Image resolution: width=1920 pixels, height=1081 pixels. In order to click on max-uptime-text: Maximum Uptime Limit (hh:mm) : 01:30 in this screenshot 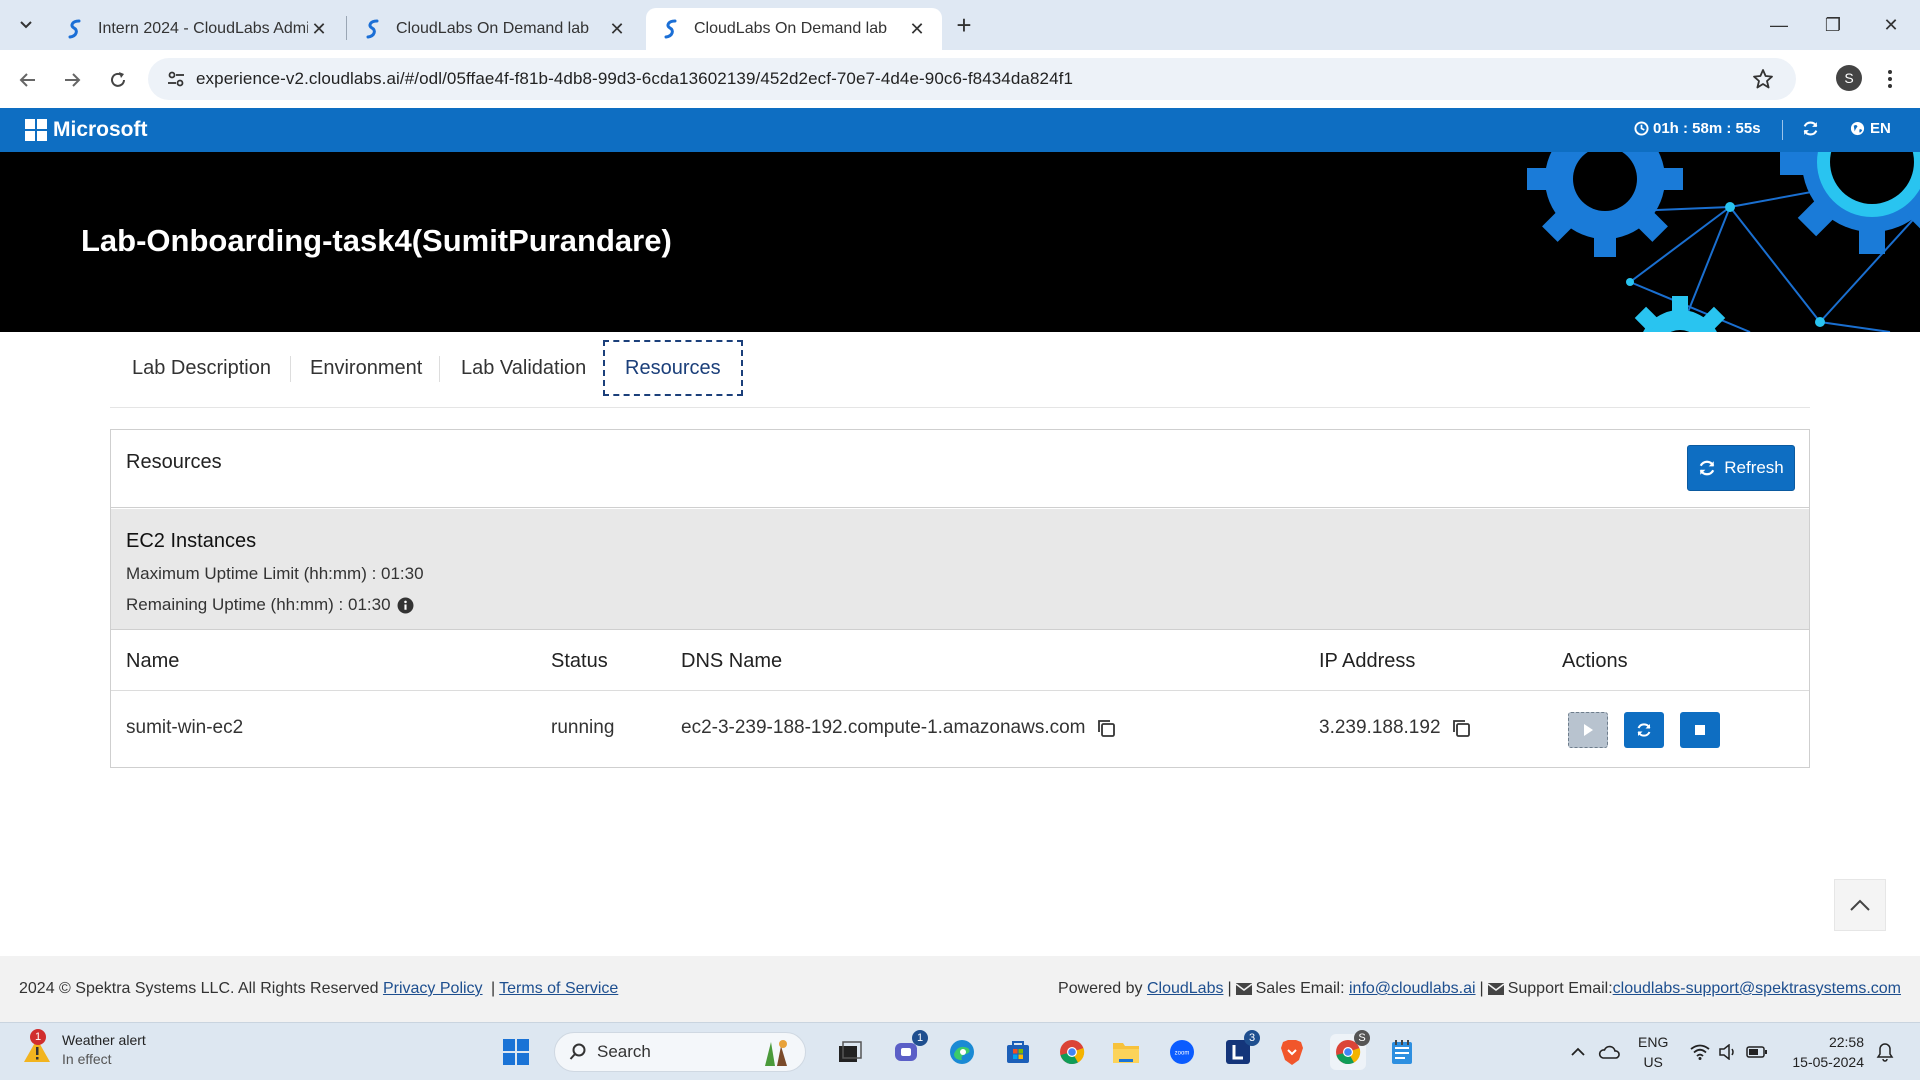, I will do `click(275, 574)`.